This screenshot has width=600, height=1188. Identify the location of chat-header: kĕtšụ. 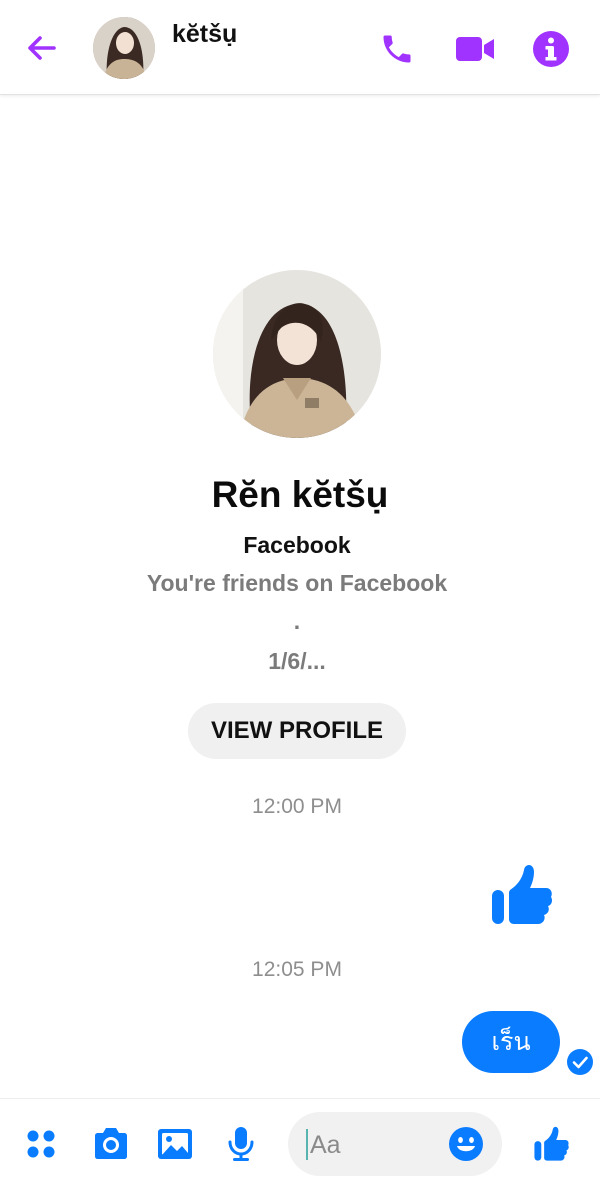
(300, 47).